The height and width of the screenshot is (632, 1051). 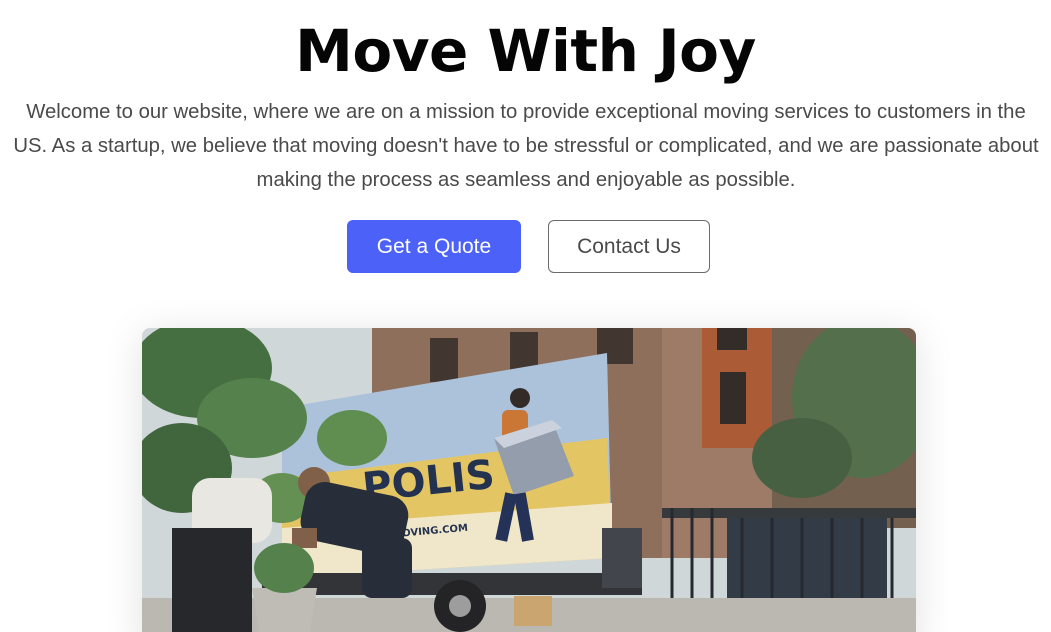 I want to click on page-title: Move With Joy, so click(x=525, y=51).